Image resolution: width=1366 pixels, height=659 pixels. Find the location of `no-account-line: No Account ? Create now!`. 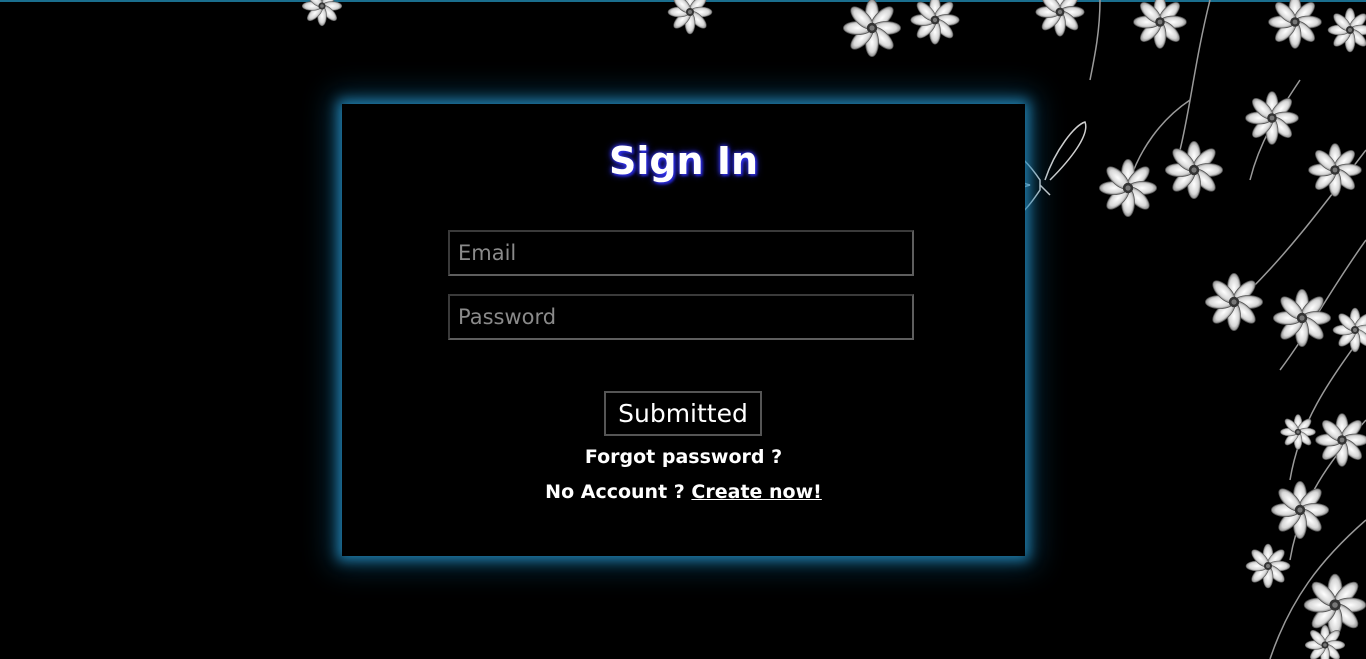

no-account-line: No Account ? Create now! is located at coordinates (683, 492).